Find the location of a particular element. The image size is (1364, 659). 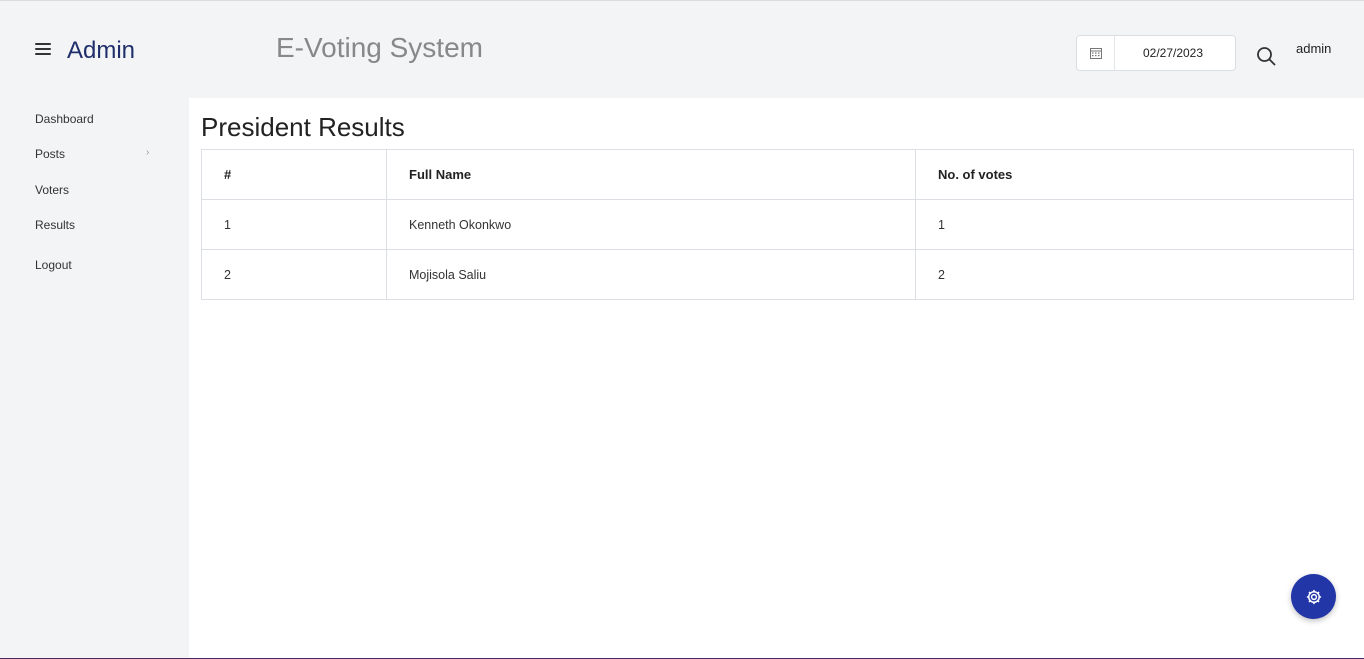

cell-votes: 1 is located at coordinates (1134, 224).